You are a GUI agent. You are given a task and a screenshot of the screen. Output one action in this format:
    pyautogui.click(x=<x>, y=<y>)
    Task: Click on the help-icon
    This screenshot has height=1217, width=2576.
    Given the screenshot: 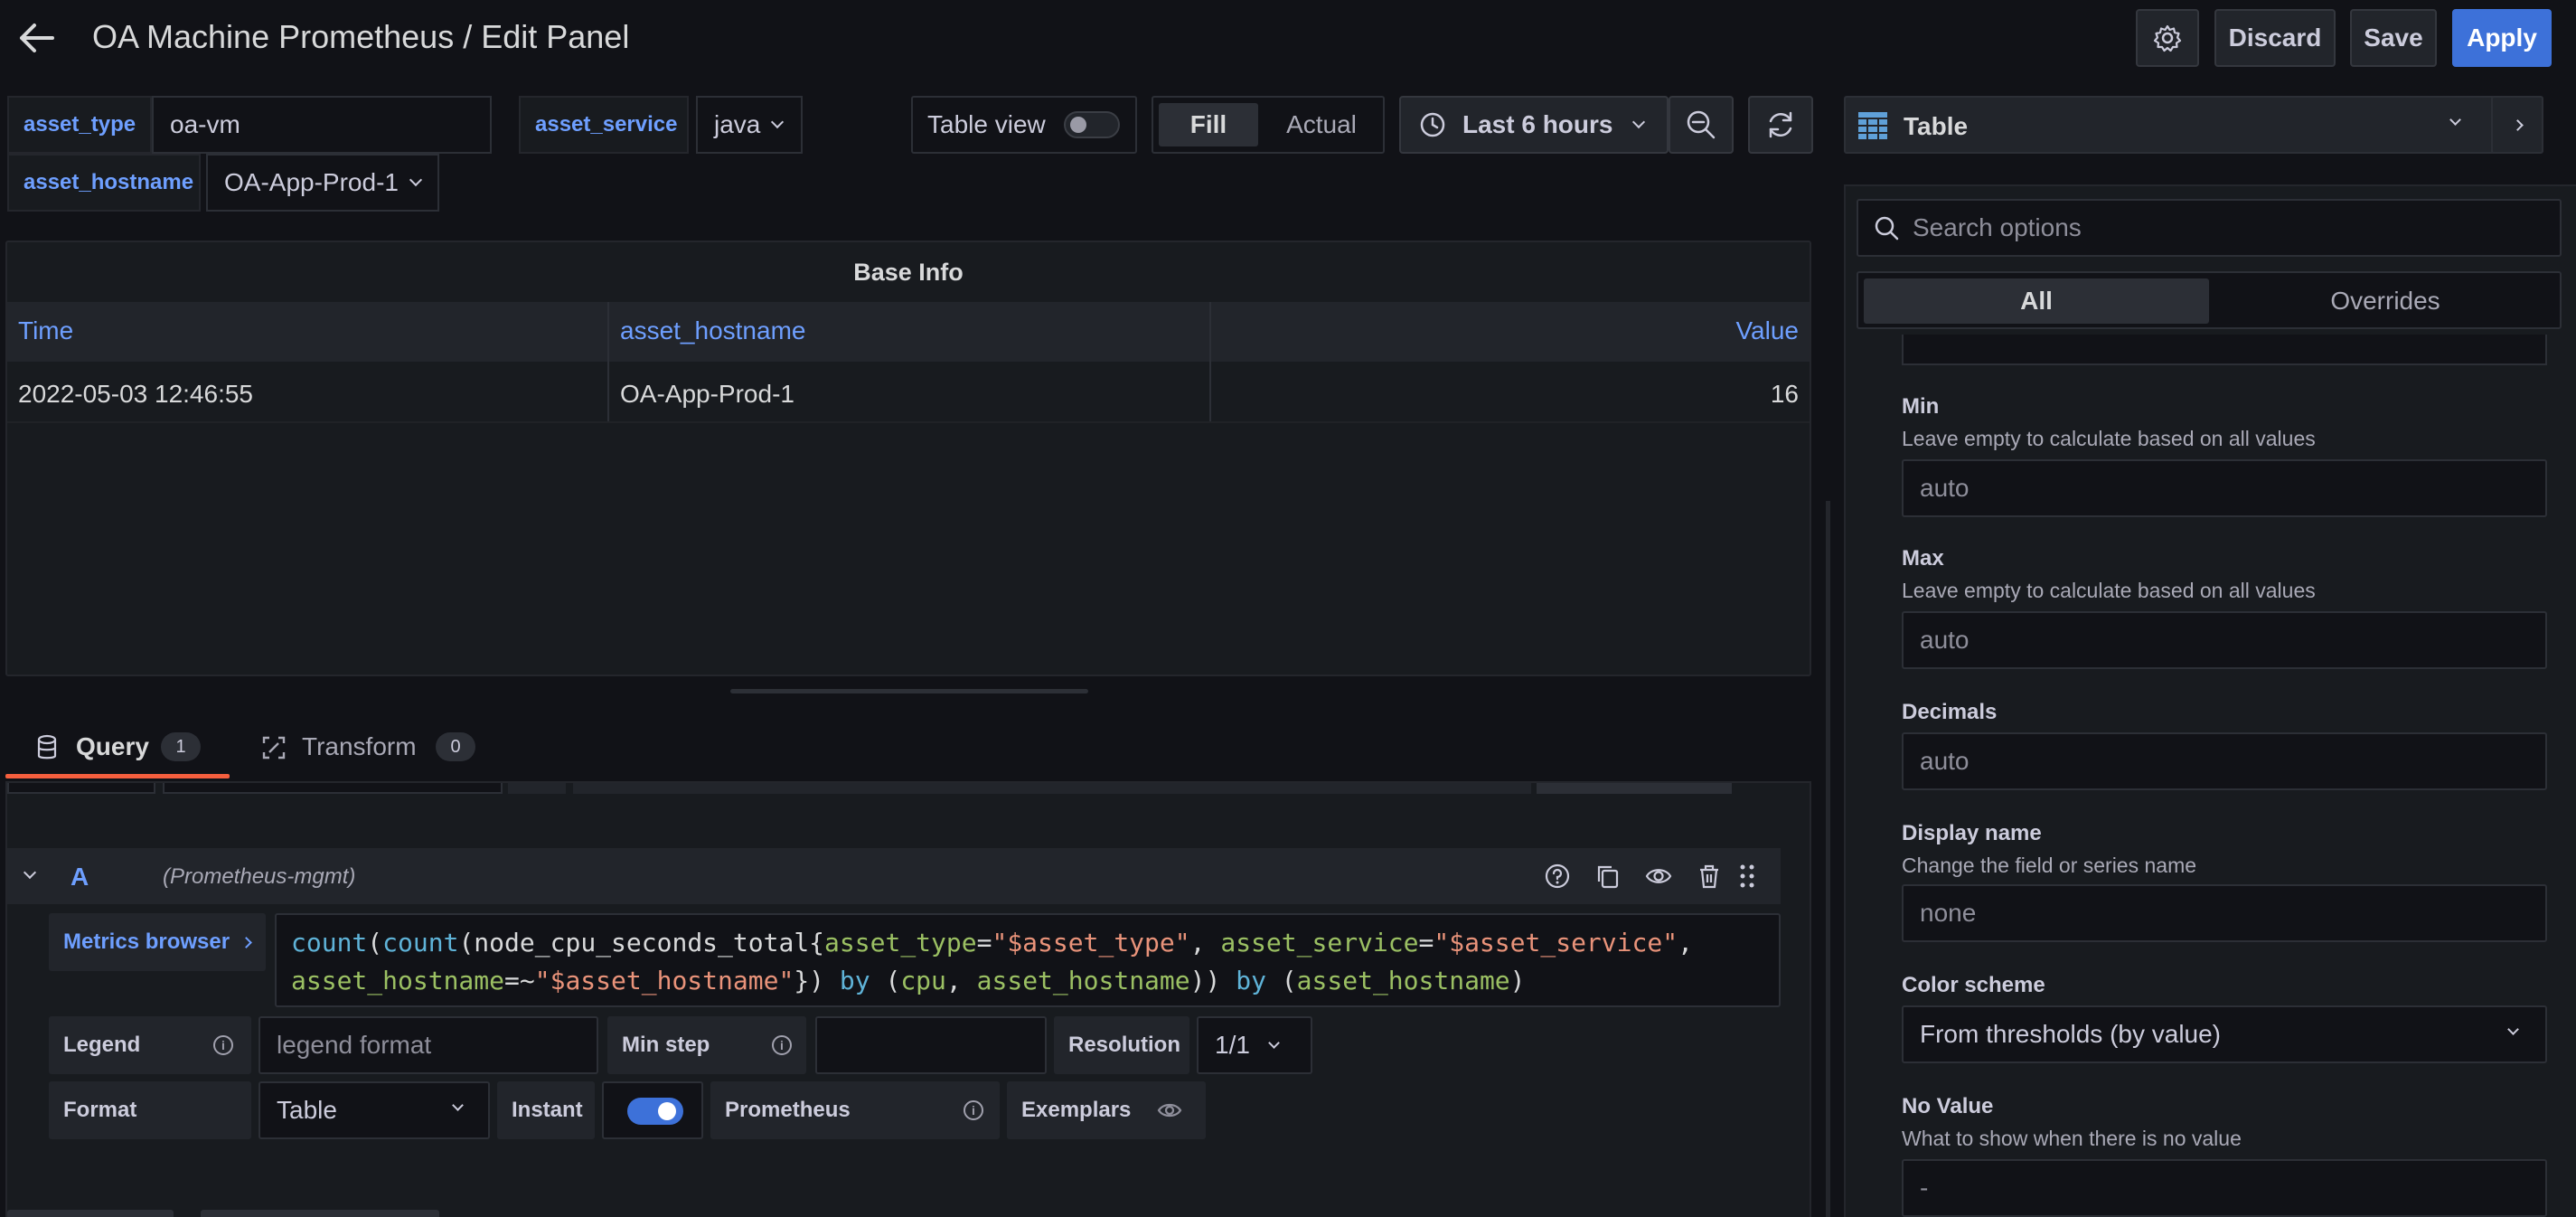 What is the action you would take?
    pyautogui.click(x=1557, y=876)
    